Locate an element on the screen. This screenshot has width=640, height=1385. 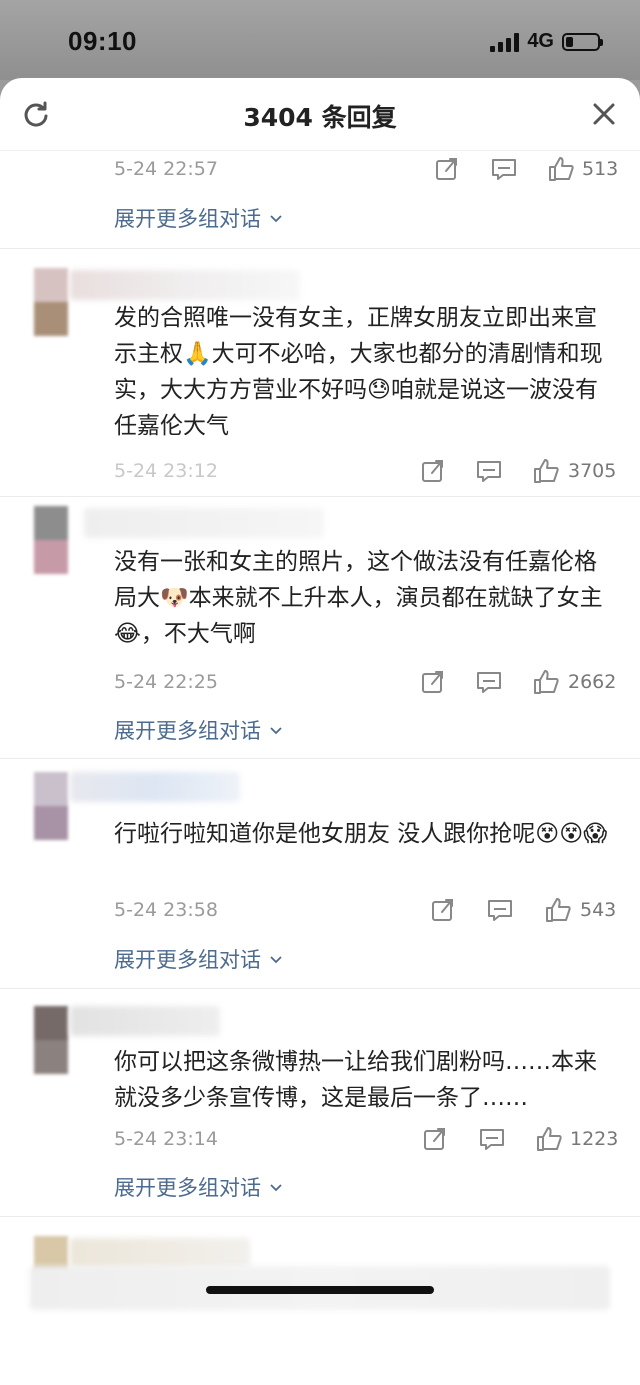
like-count: 543 is located at coordinates (598, 910).